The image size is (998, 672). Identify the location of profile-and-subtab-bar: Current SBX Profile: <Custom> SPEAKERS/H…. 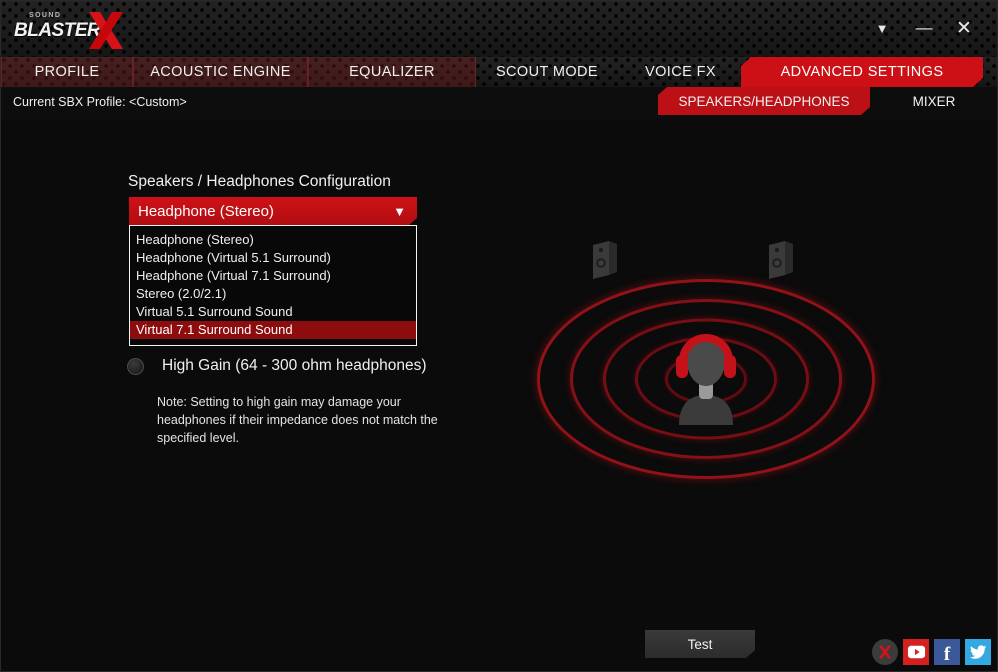
(499, 103).